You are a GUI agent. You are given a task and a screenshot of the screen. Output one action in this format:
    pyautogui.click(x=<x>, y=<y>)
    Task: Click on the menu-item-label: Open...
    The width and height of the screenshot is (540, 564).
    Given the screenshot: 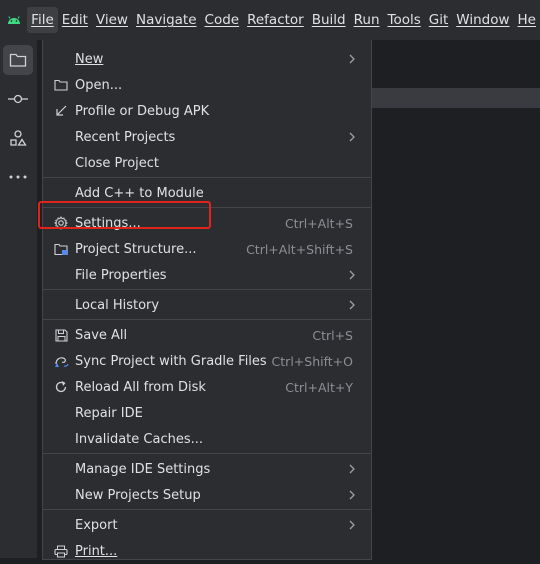 What is the action you would take?
    pyautogui.click(x=99, y=85)
    